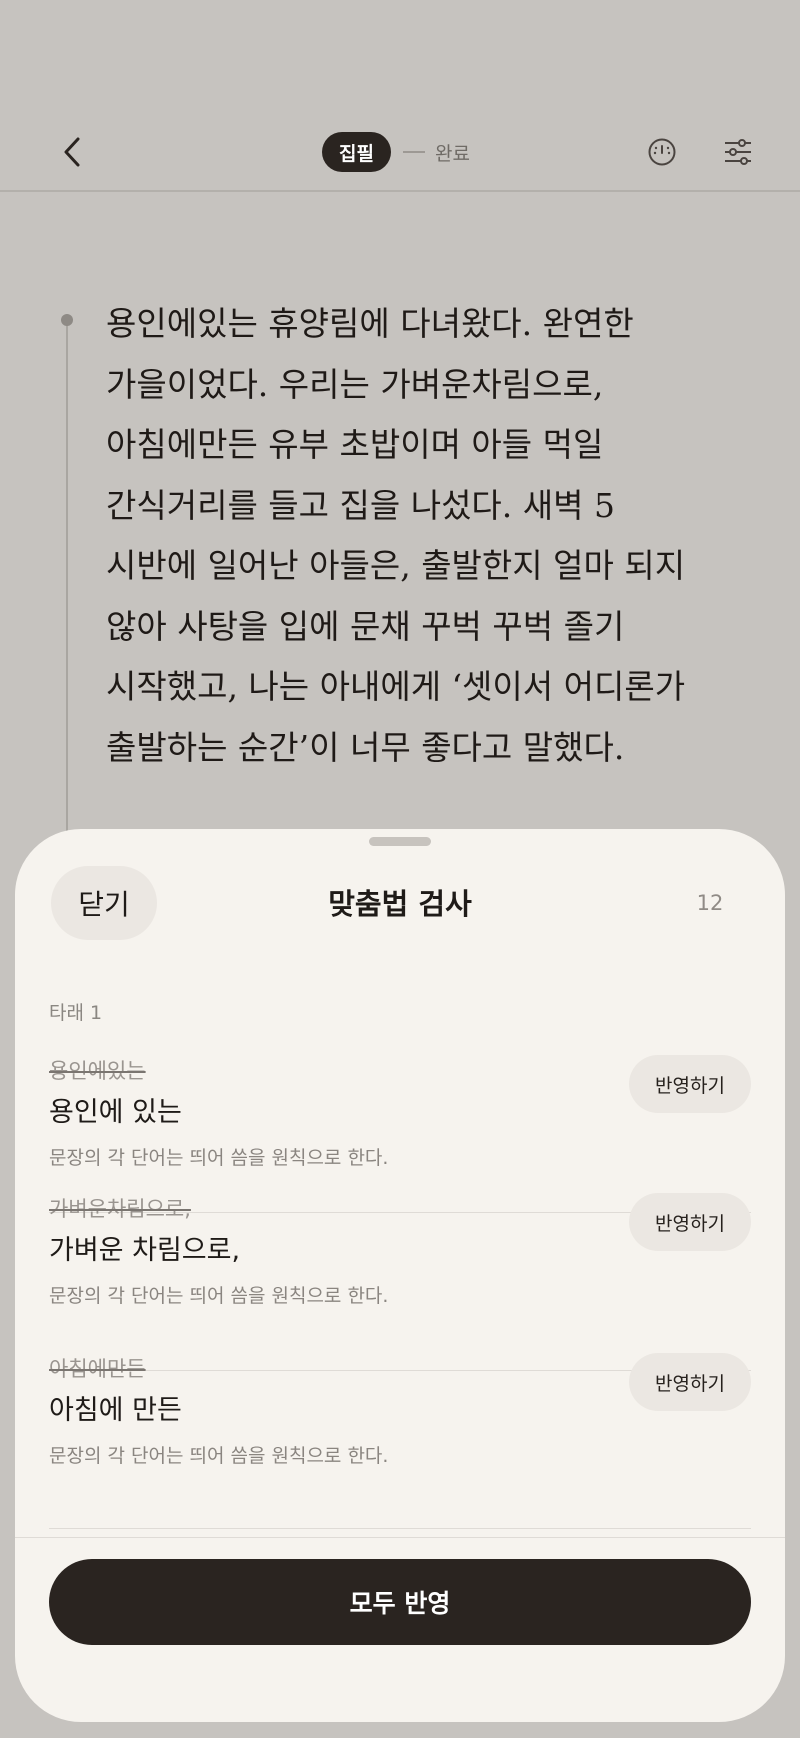  I want to click on sheet-title: 맞춤법 검사, so click(400, 904).